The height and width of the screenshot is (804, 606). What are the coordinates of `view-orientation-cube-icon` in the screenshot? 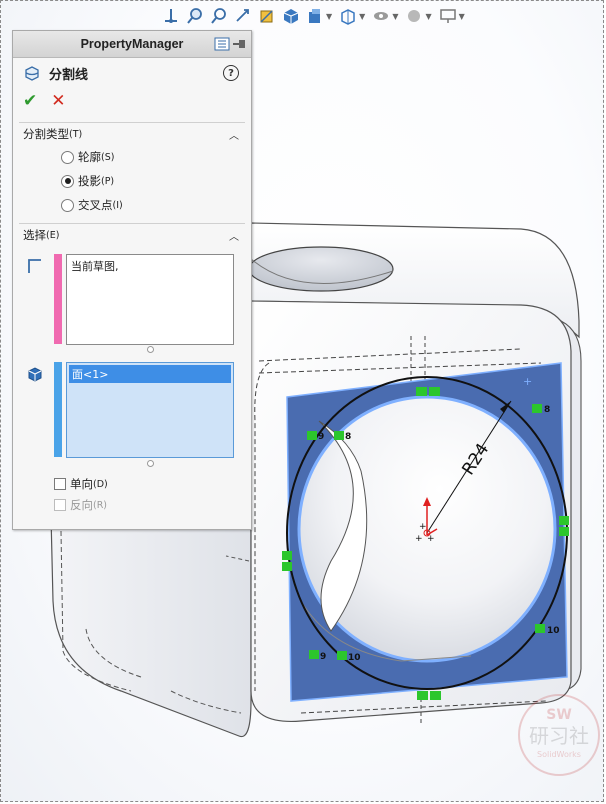 It's located at (291, 16).